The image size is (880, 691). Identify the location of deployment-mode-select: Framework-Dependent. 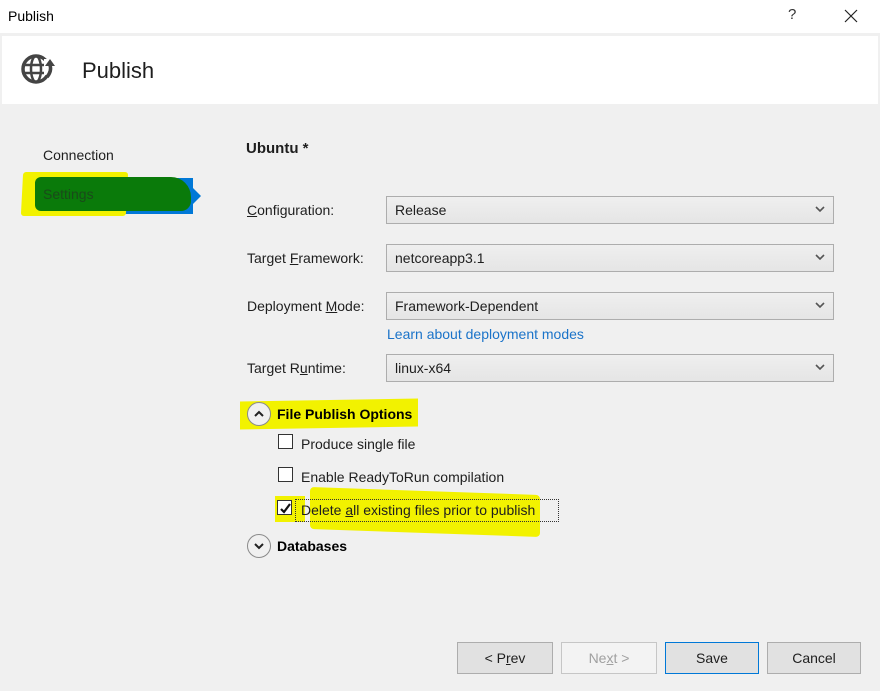
(610, 306).